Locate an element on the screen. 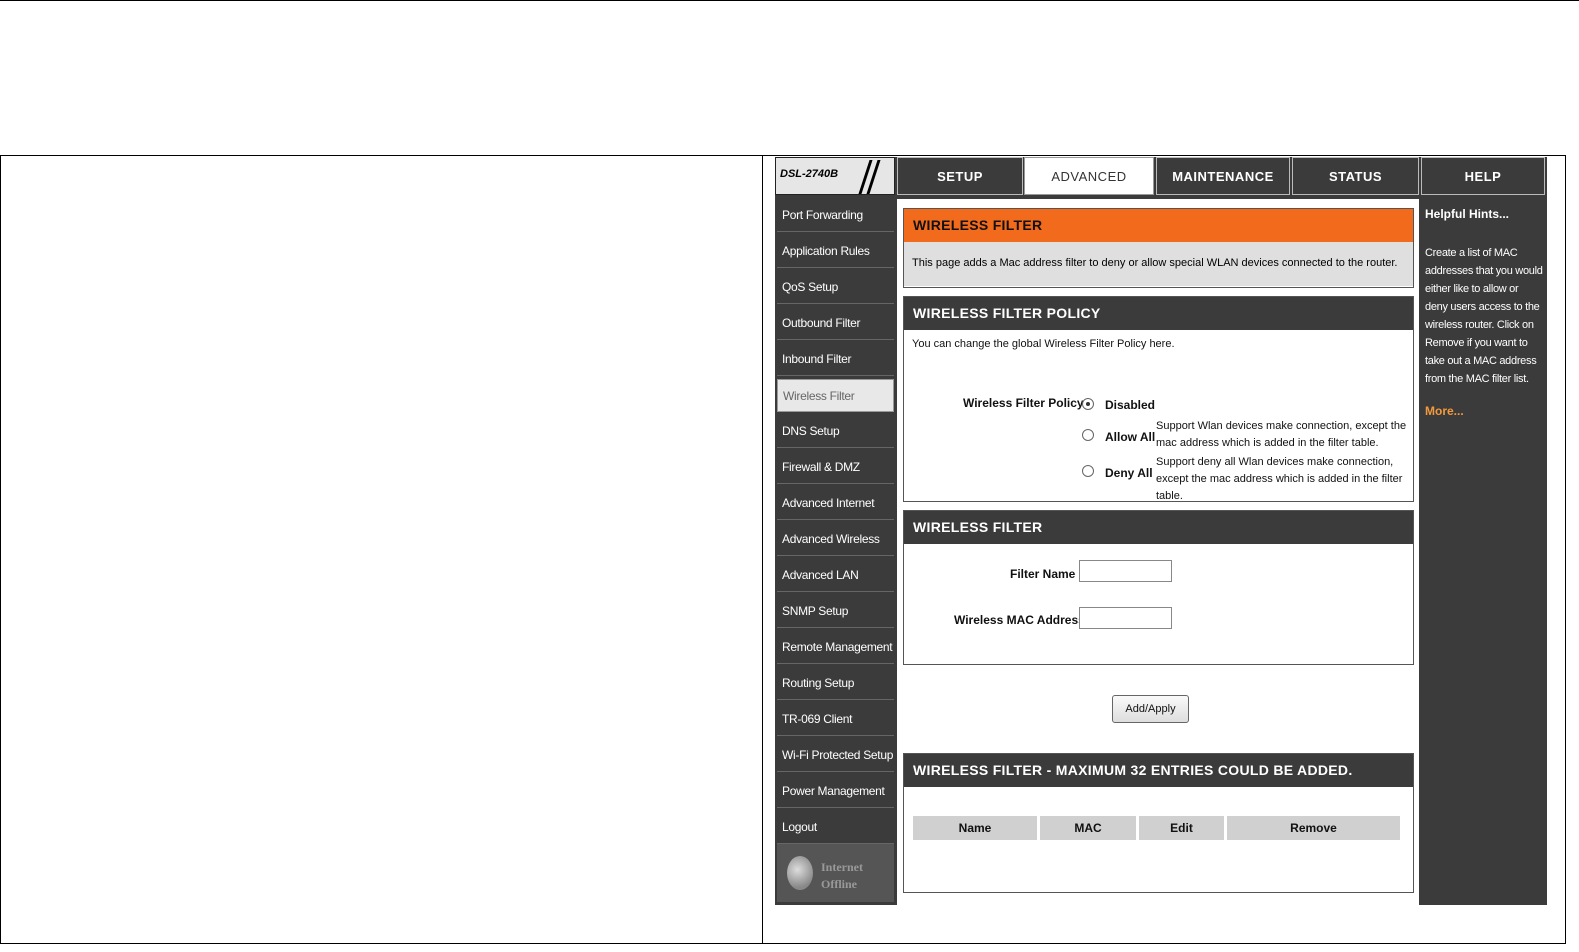  sidebar-item-wifi-protected-setup: Wi-Fi Protected Setup is located at coordinates (835, 755).